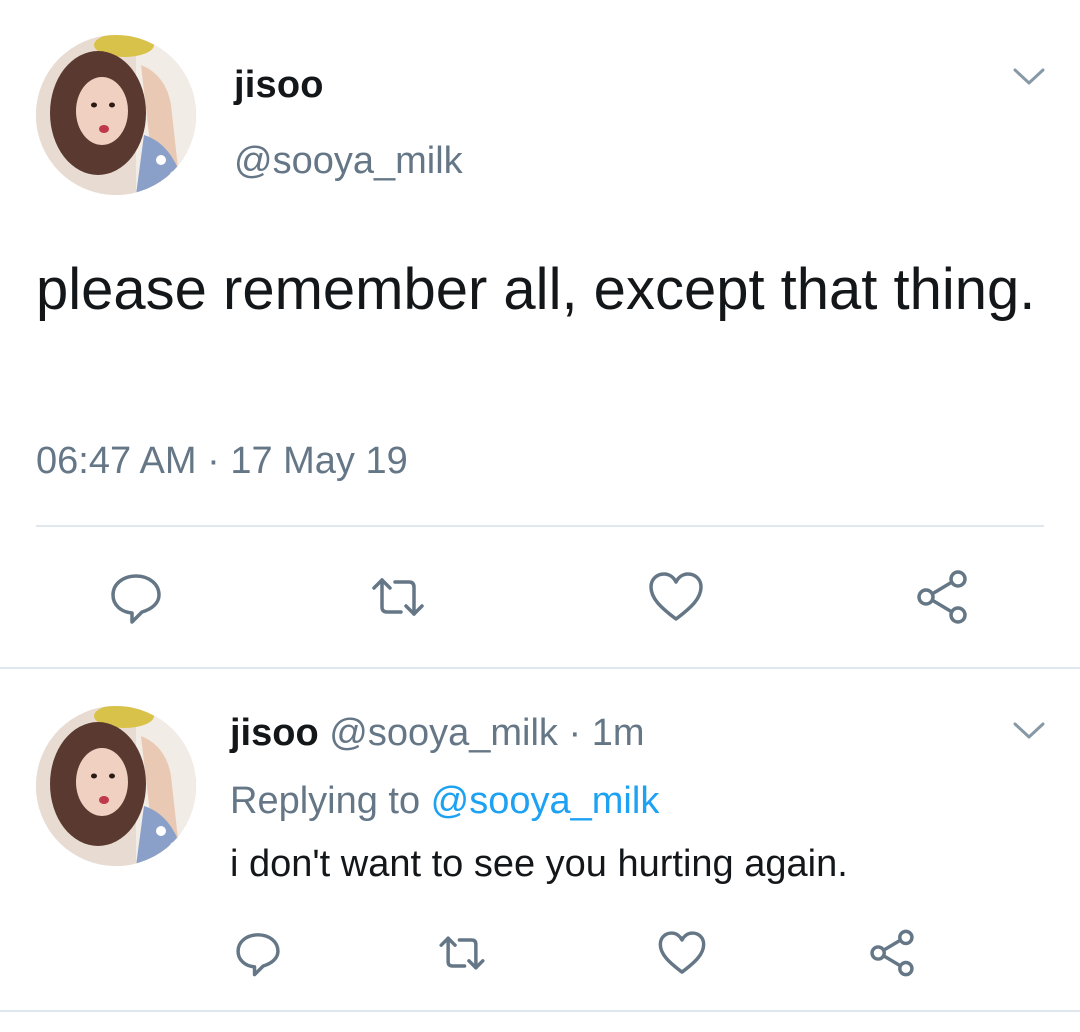 The image size is (1080, 1032). I want to click on mention-link: @sooya_milk, so click(545, 801).